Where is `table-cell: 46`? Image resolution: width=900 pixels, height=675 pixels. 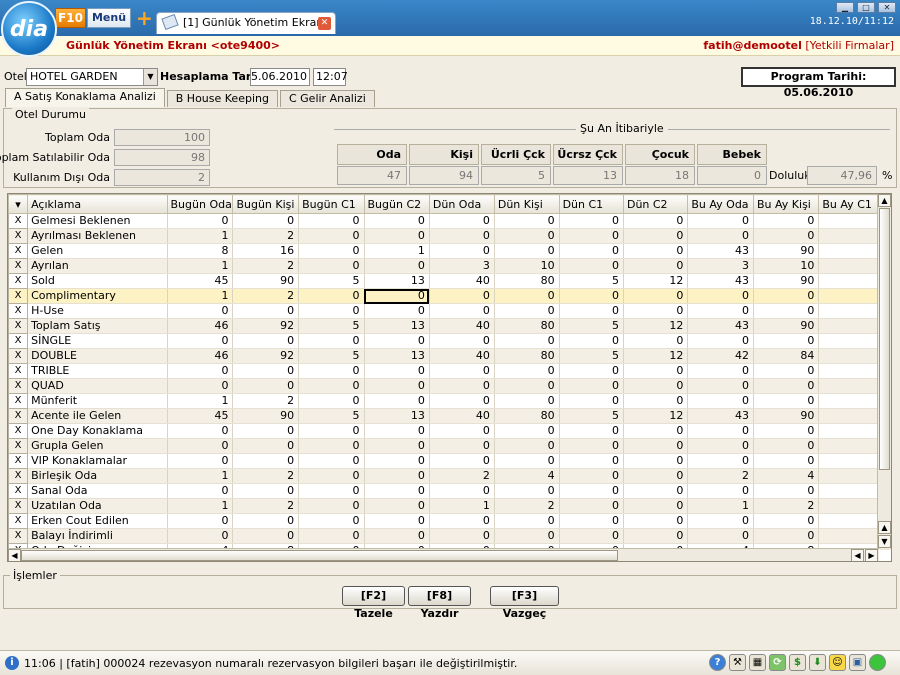 table-cell: 46 is located at coordinates (200, 356).